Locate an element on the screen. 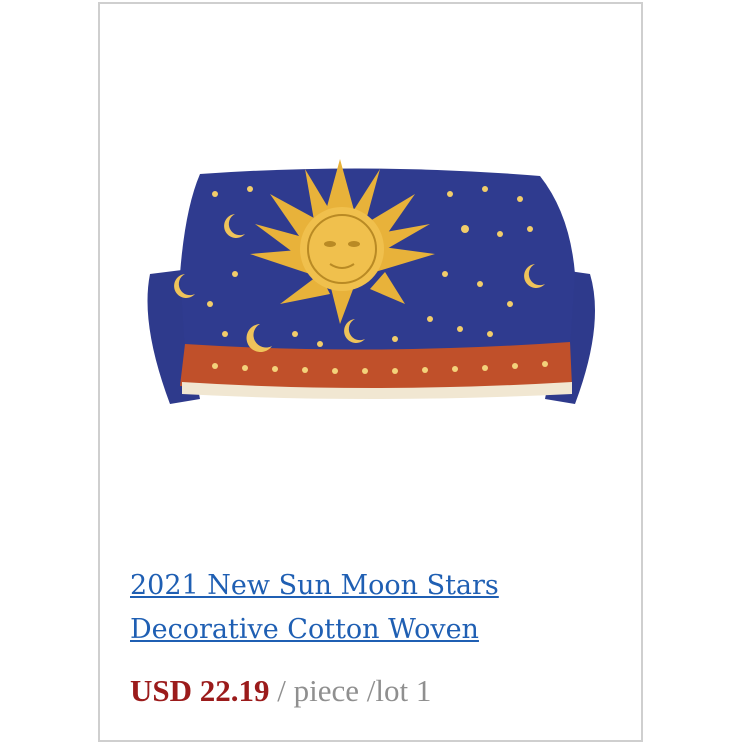  price-value: USD 22.19 is located at coordinates (200, 690).